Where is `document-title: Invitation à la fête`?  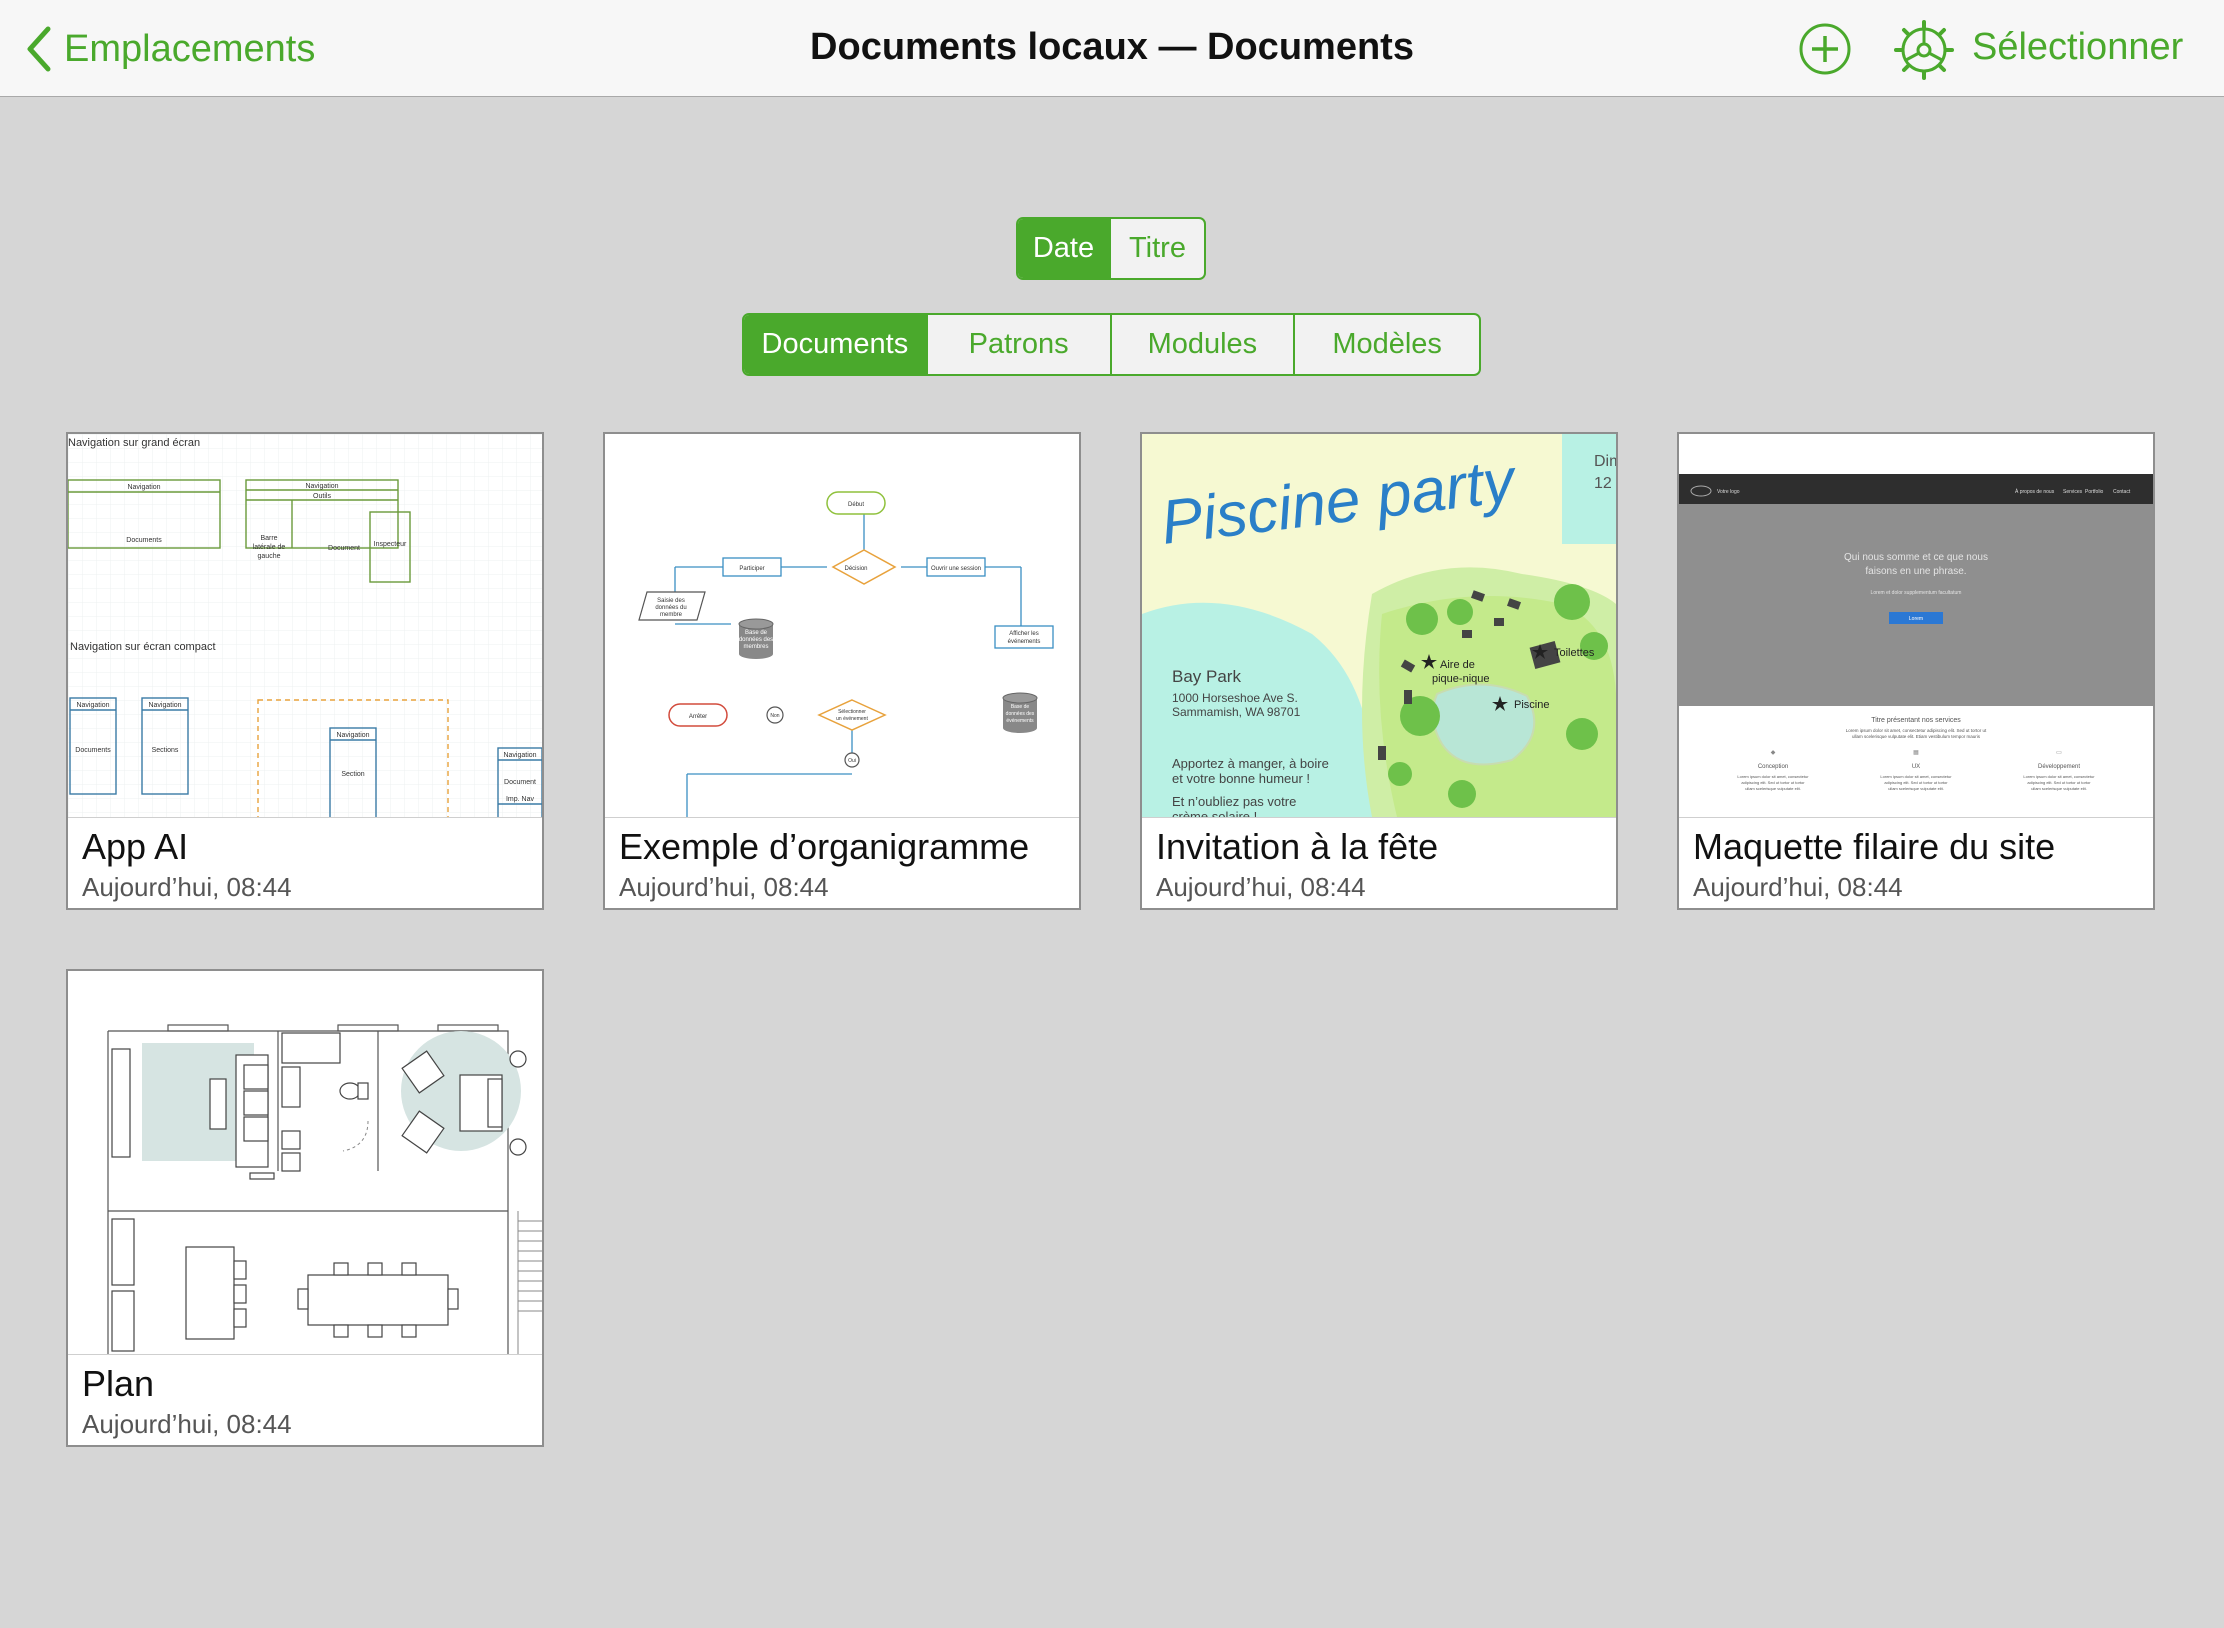 document-title: Invitation à la fête is located at coordinates (1297, 846).